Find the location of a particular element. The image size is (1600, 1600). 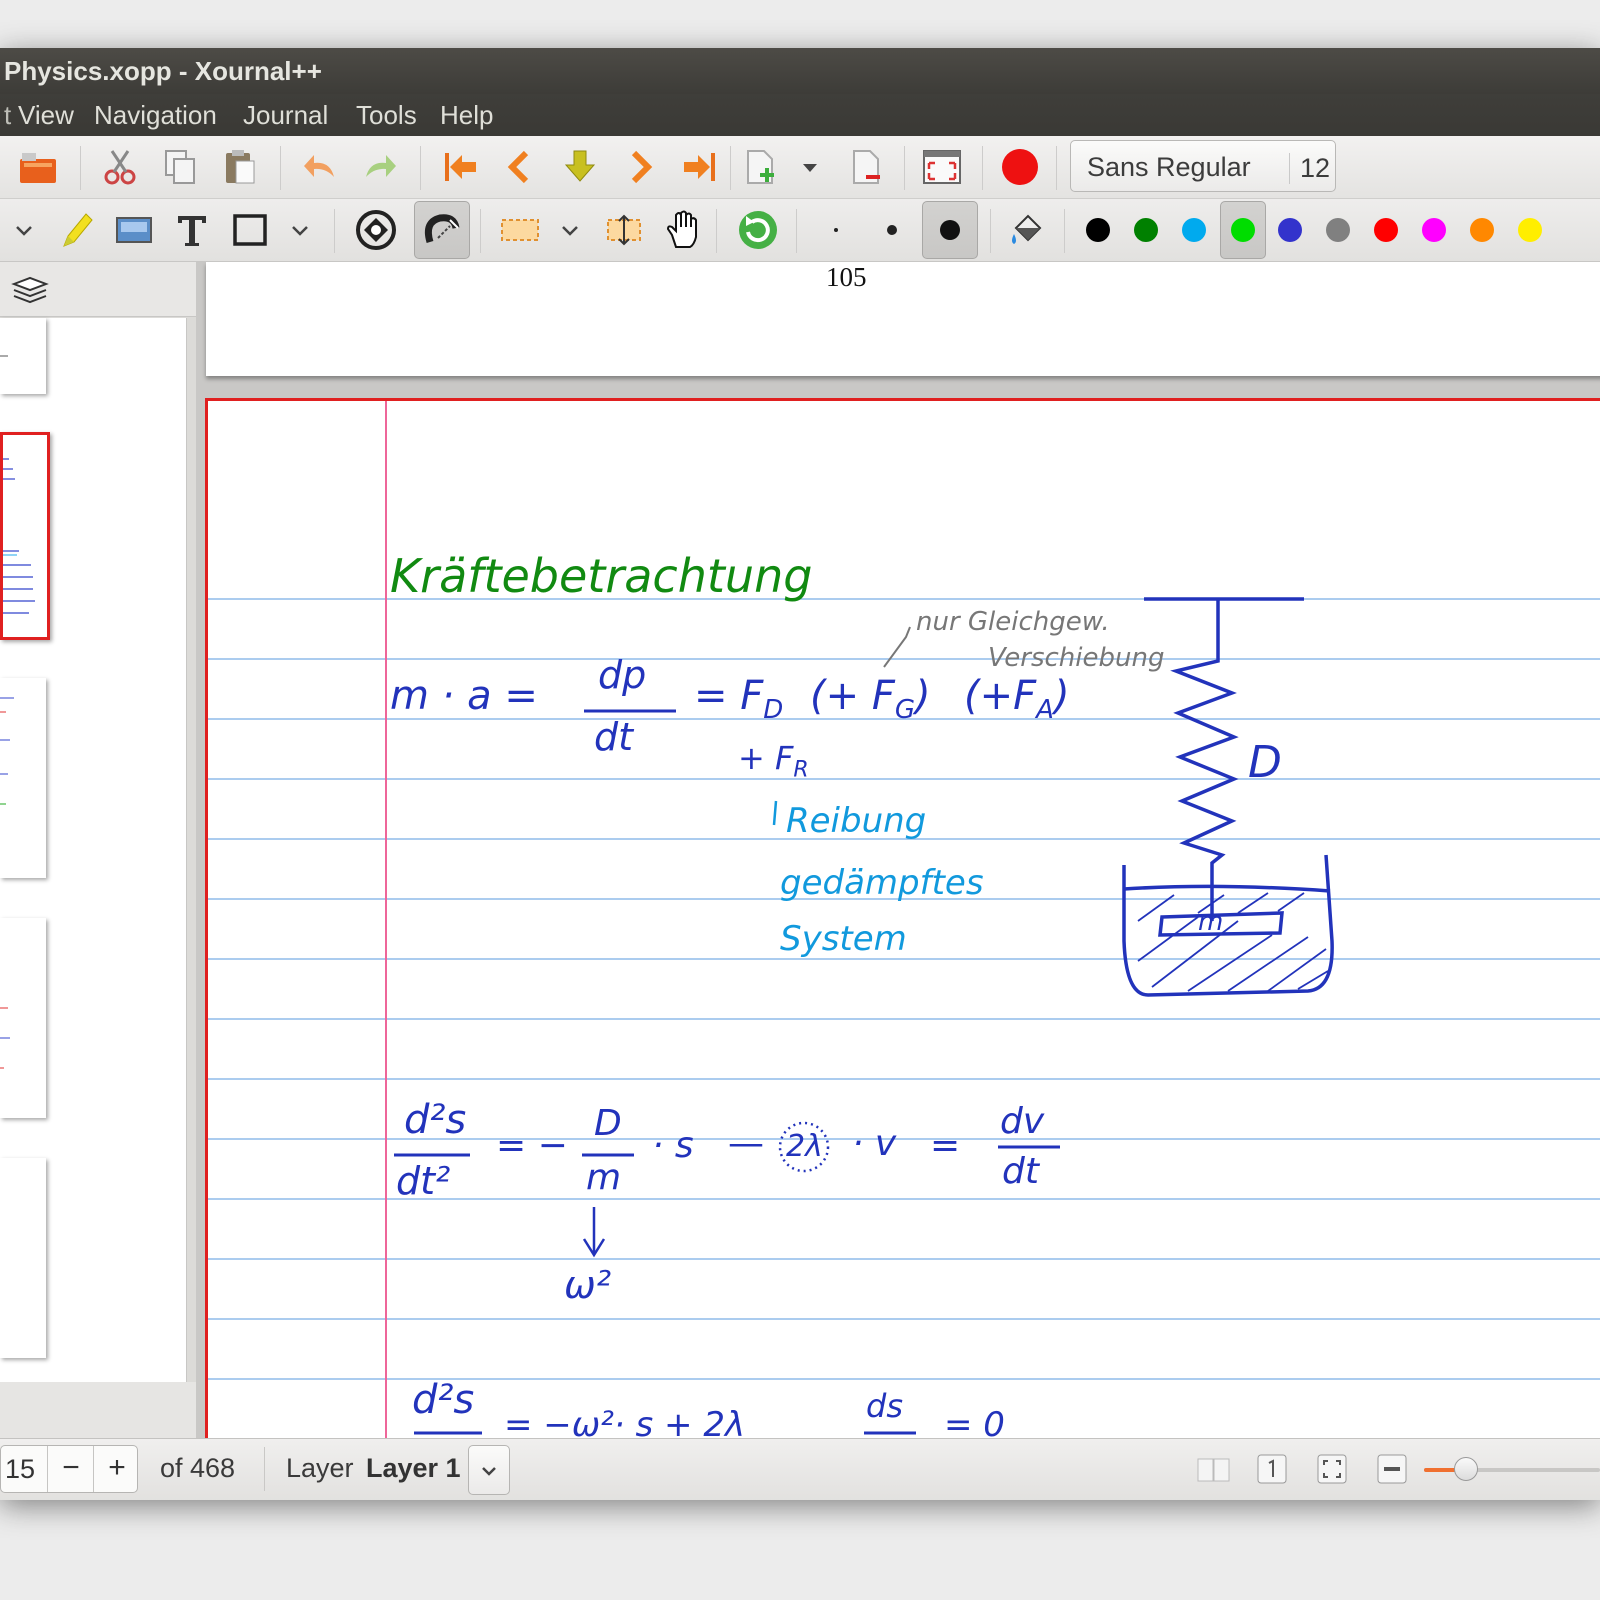

select-rect-icon is located at coordinates (520, 230).